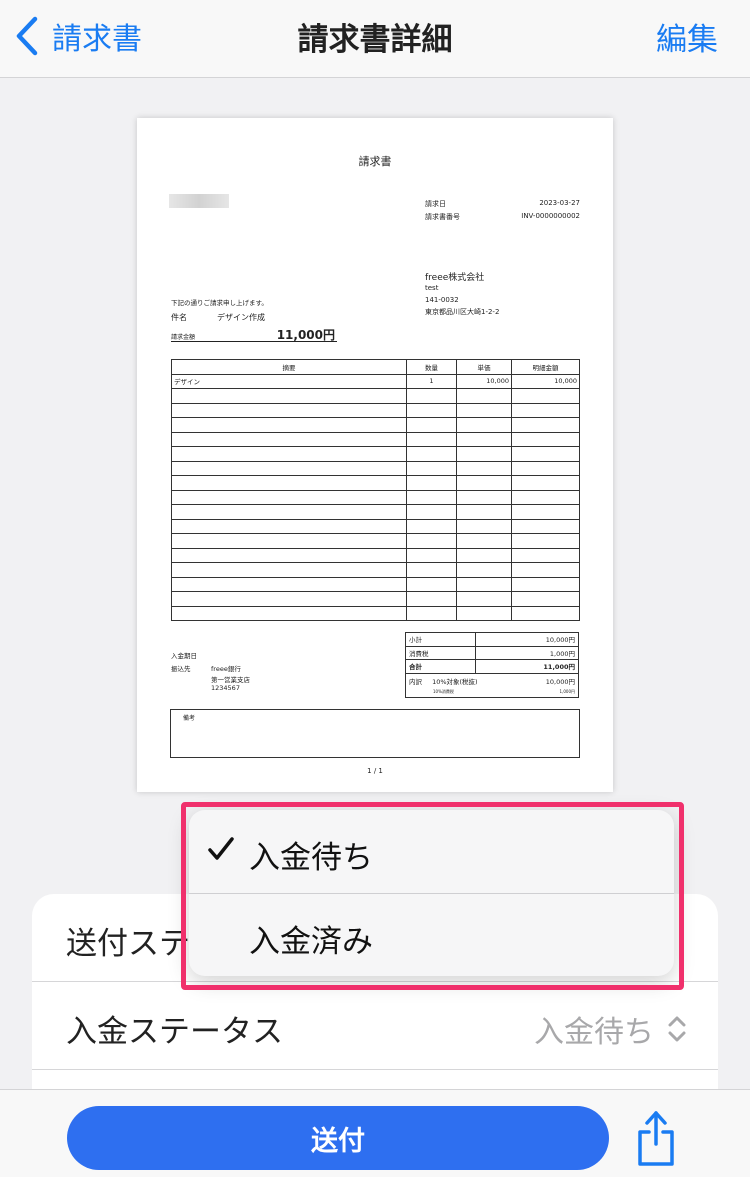 This screenshot has height=1177, width=750. I want to click on total-label: 合計, so click(440, 666).